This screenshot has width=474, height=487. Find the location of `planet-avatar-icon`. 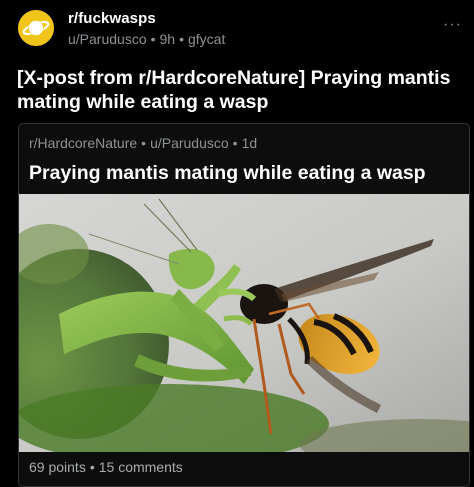

planet-avatar-icon is located at coordinates (36, 28).